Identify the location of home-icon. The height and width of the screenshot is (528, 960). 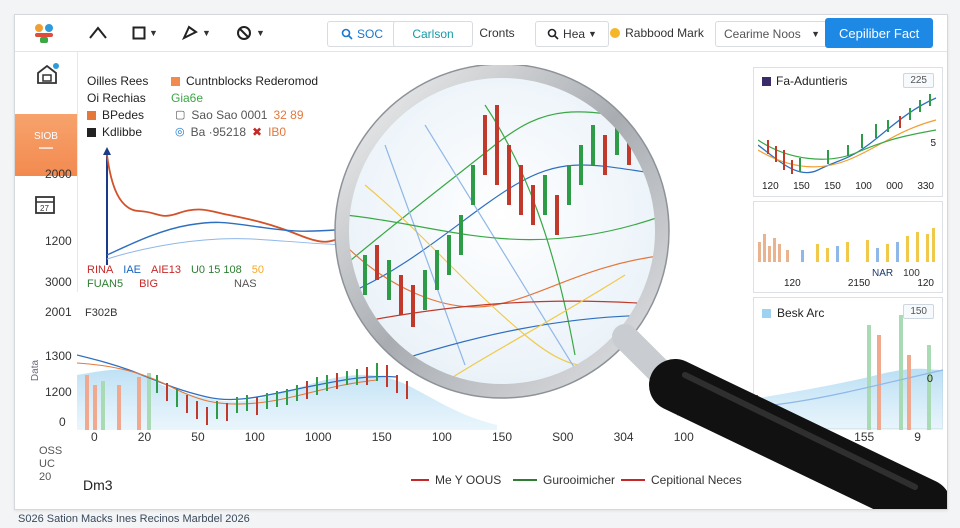
(47, 74).